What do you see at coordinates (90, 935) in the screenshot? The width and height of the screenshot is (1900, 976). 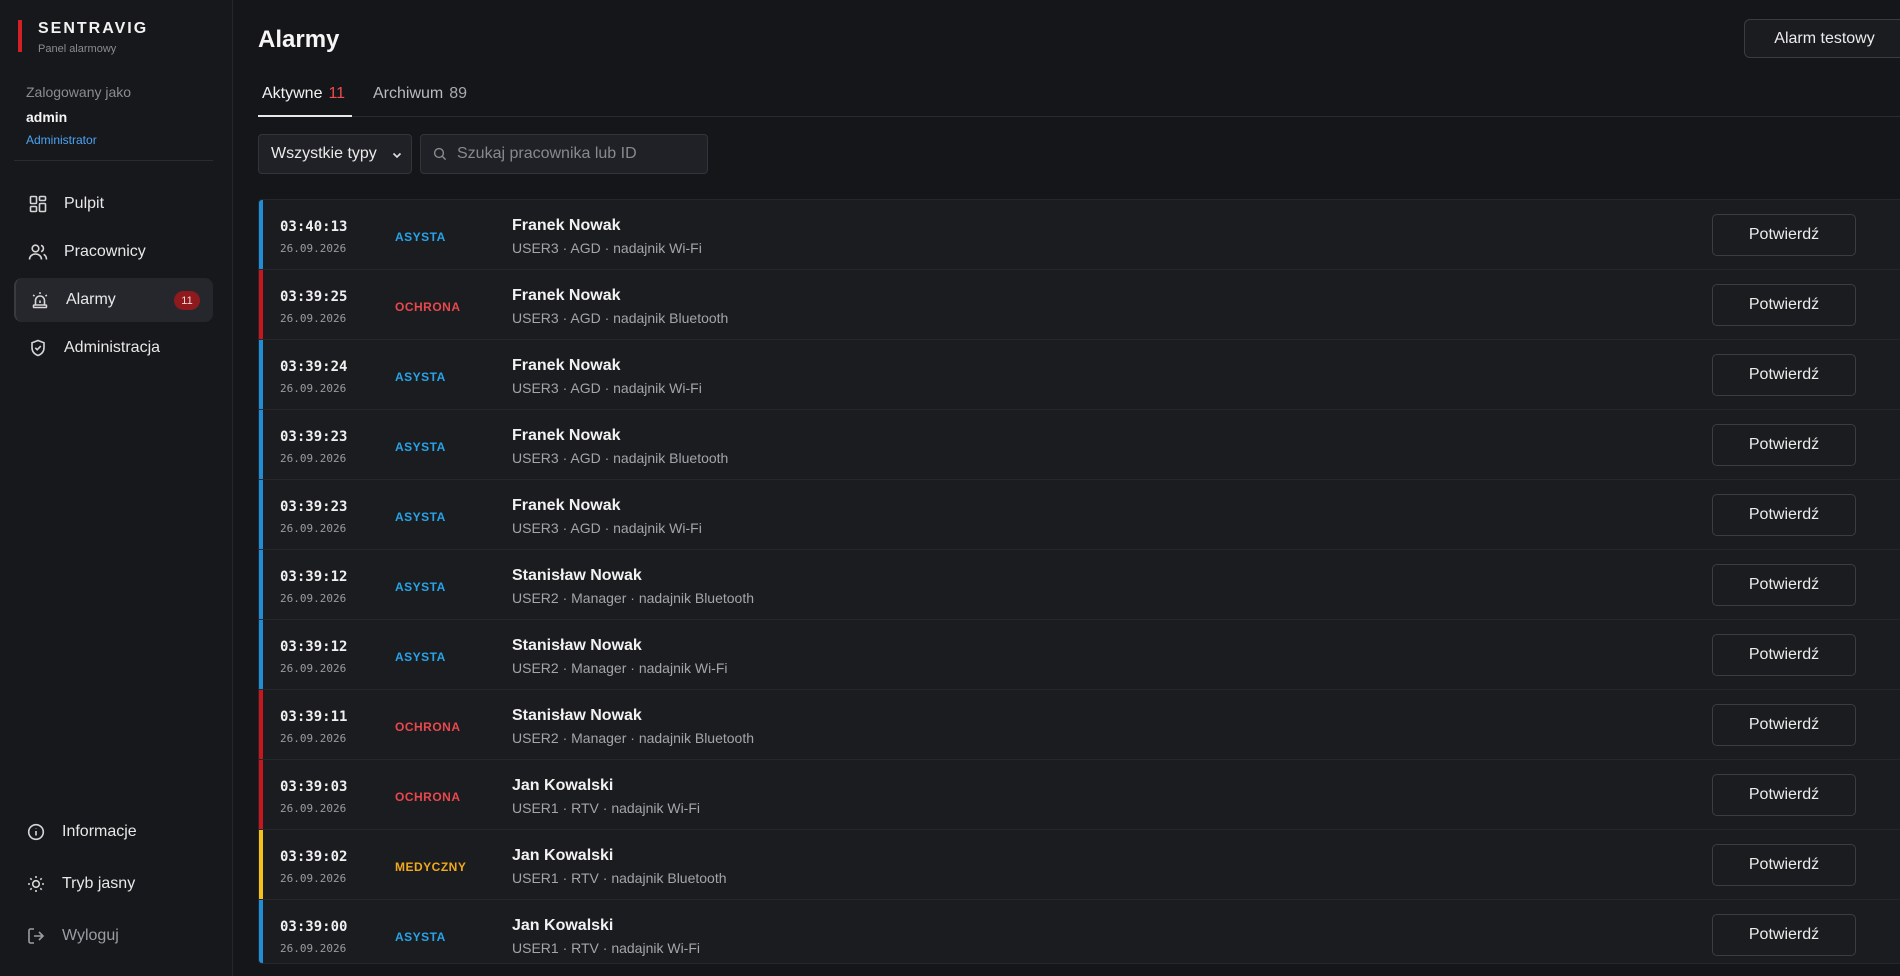 I see `nav-label: Wyloguj` at bounding box center [90, 935].